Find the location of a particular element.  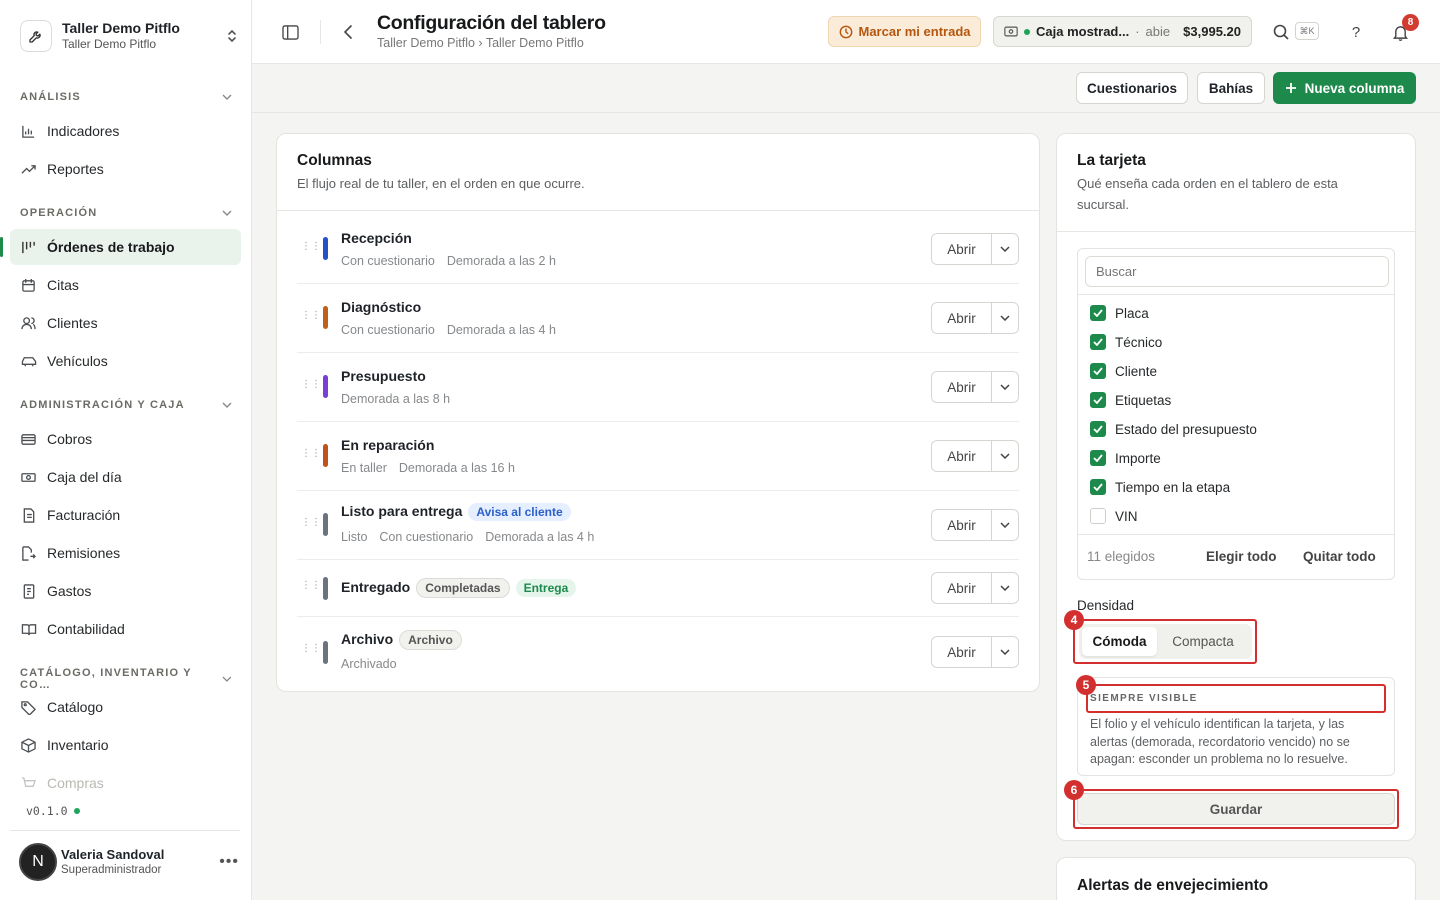

sidebar-item-compras: Compras is located at coordinates (125, 783).